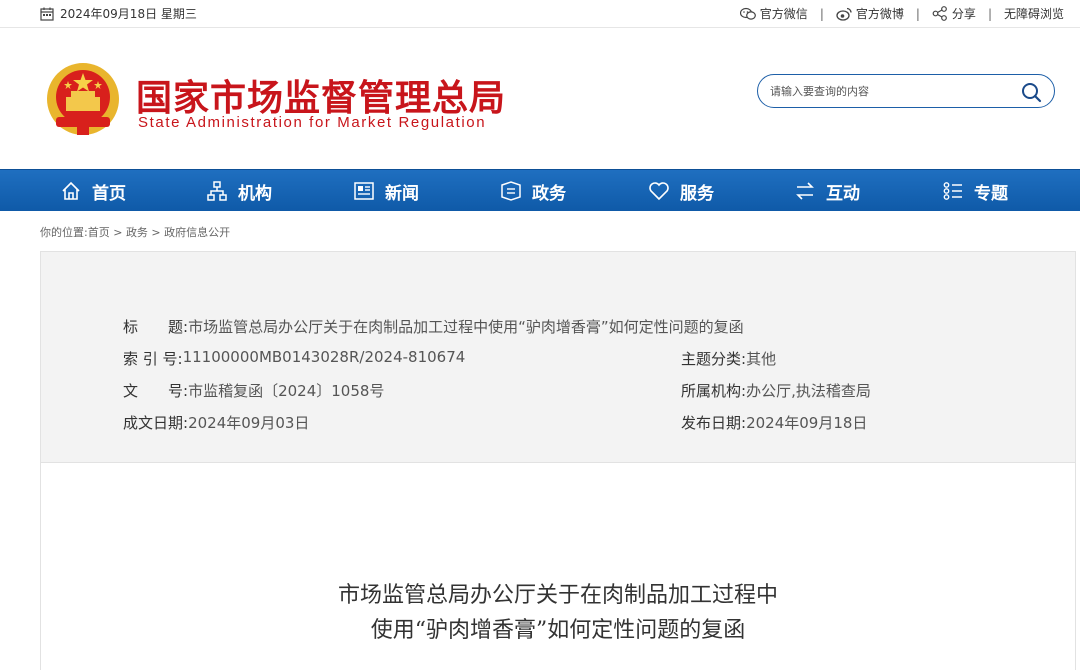 Image resolution: width=1080 pixels, height=670 pixels. I want to click on meta-org-label: 所属机构:, so click(714, 391).